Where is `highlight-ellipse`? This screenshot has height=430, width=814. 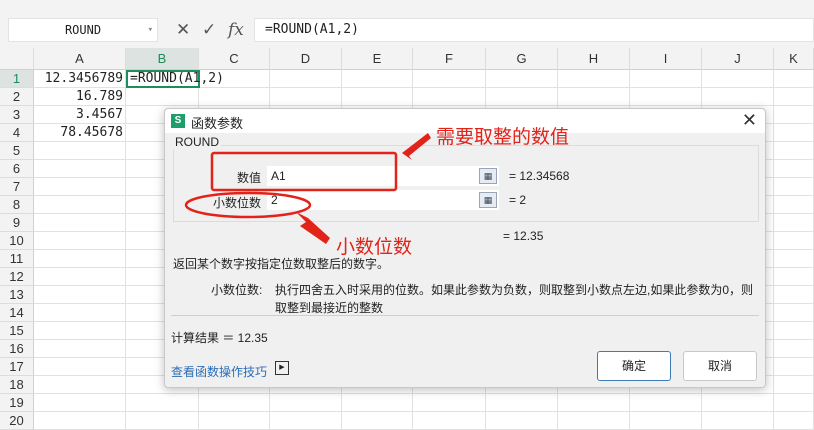
highlight-ellipse is located at coordinates (248, 205).